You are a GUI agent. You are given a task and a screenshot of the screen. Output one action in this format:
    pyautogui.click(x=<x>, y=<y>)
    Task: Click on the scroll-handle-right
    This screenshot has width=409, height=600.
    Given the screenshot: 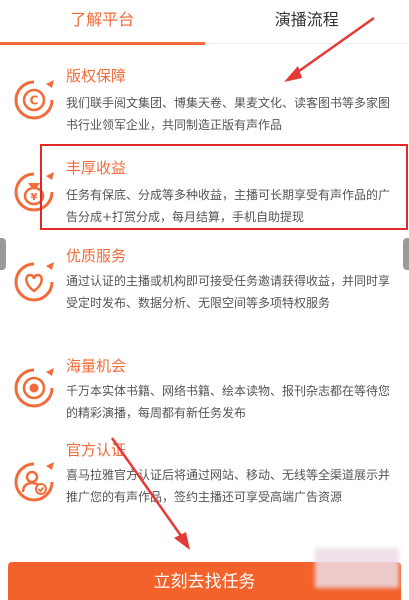 What is the action you would take?
    pyautogui.click(x=406, y=254)
    